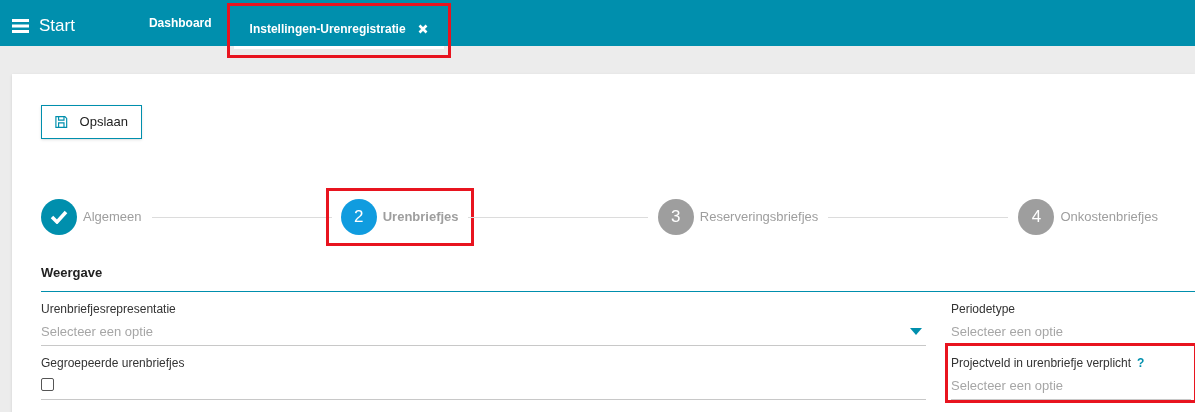  Describe the element at coordinates (47, 384) in the screenshot. I see `checkbox` at that location.